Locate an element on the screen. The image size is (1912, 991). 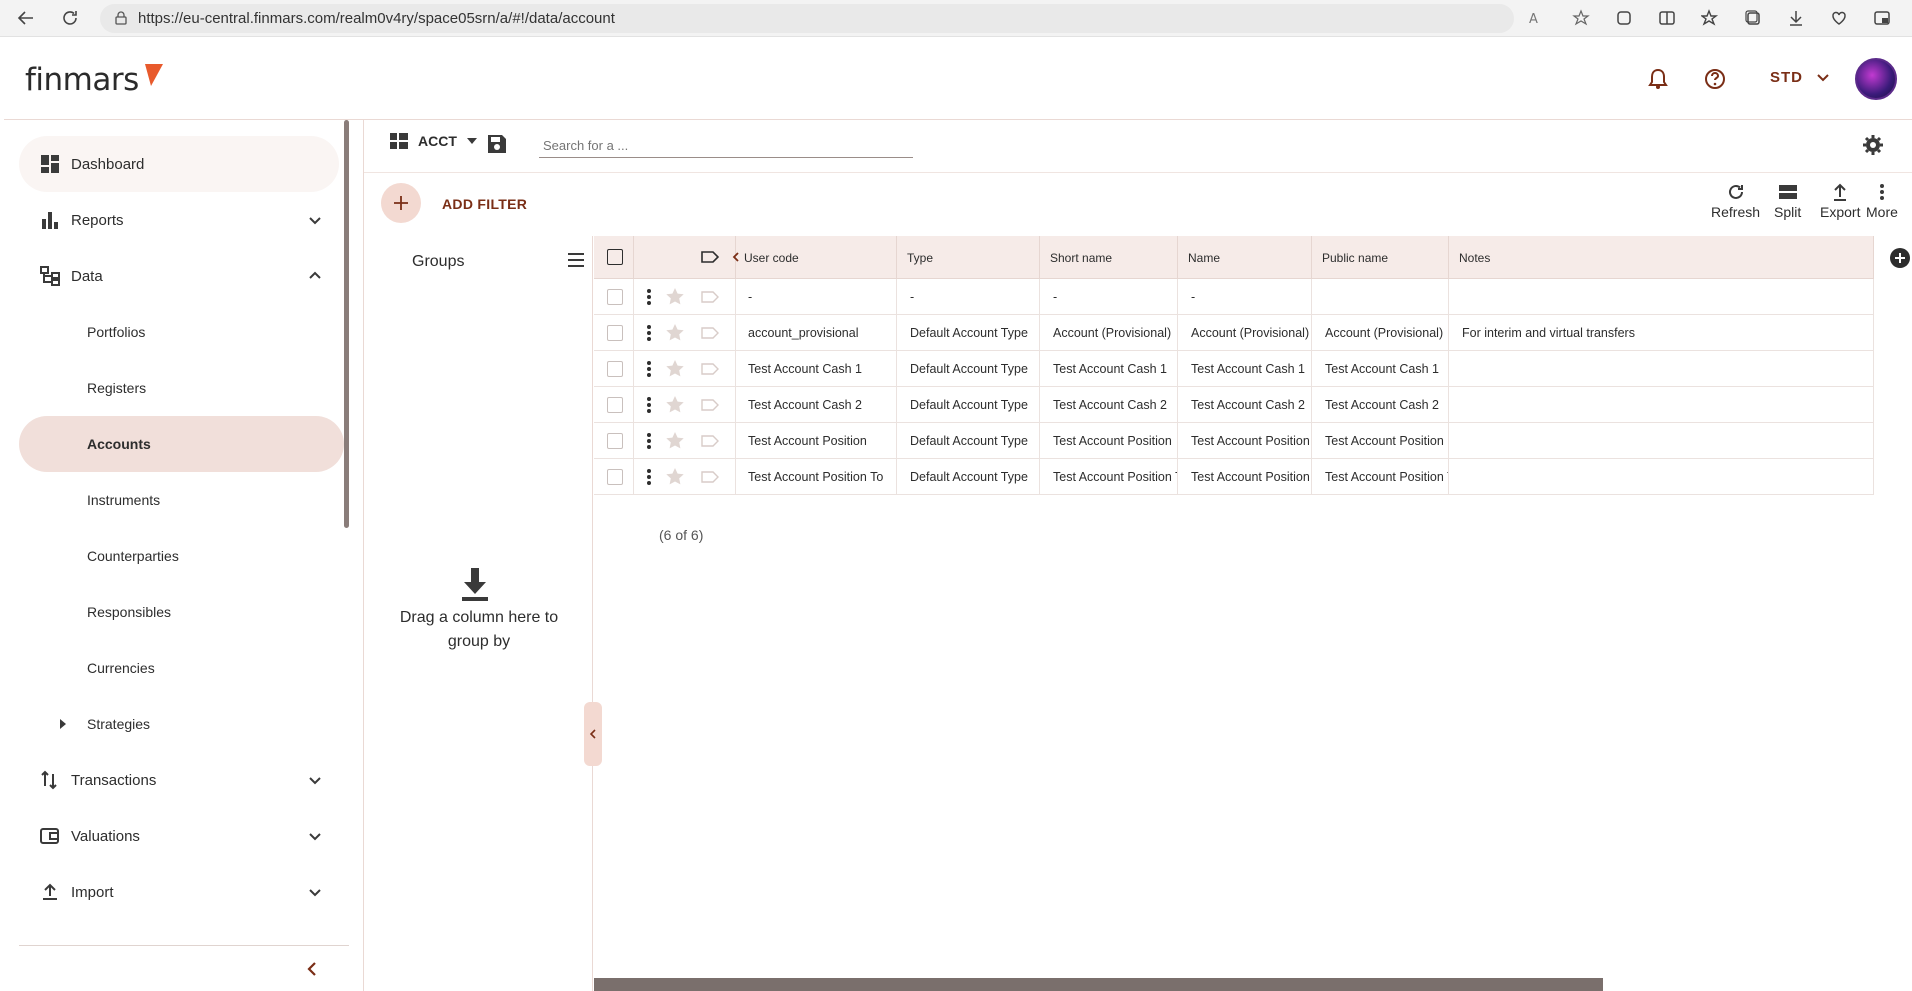
favorites-icon is located at coordinates (1710, 18).